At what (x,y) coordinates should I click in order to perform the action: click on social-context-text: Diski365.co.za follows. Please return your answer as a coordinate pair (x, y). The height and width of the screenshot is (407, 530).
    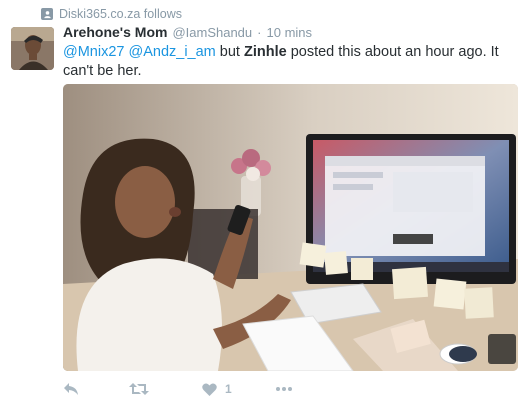
    Looking at the image, I should click on (120, 14).